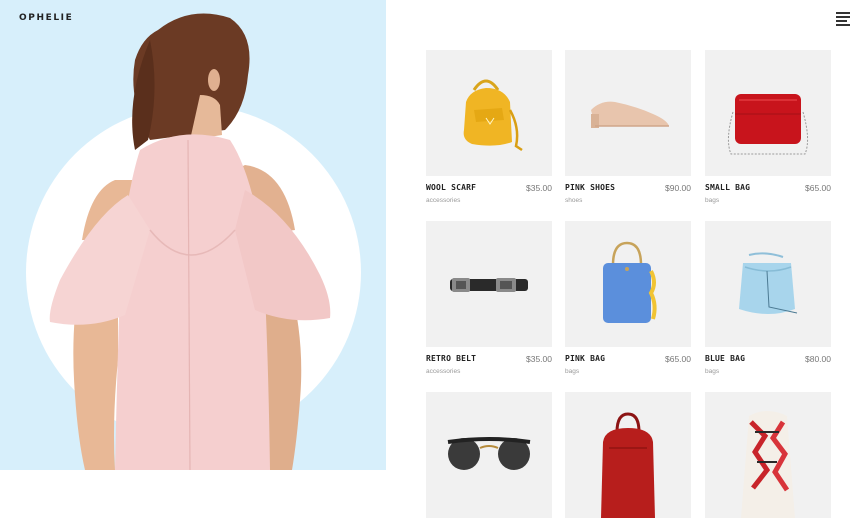 This screenshot has width=867, height=518. I want to click on product-name: RETRO BELT, so click(451, 358).